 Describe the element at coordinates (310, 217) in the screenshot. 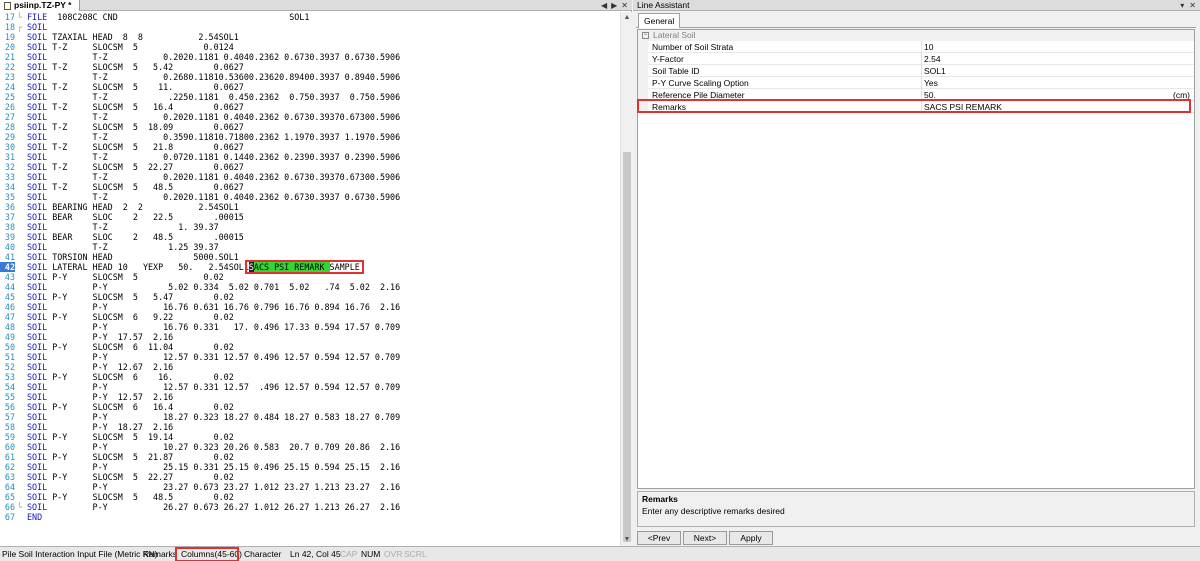

I see `code-line: 37 SOIL BEAR SLOC 2 22.5 .00015` at that location.